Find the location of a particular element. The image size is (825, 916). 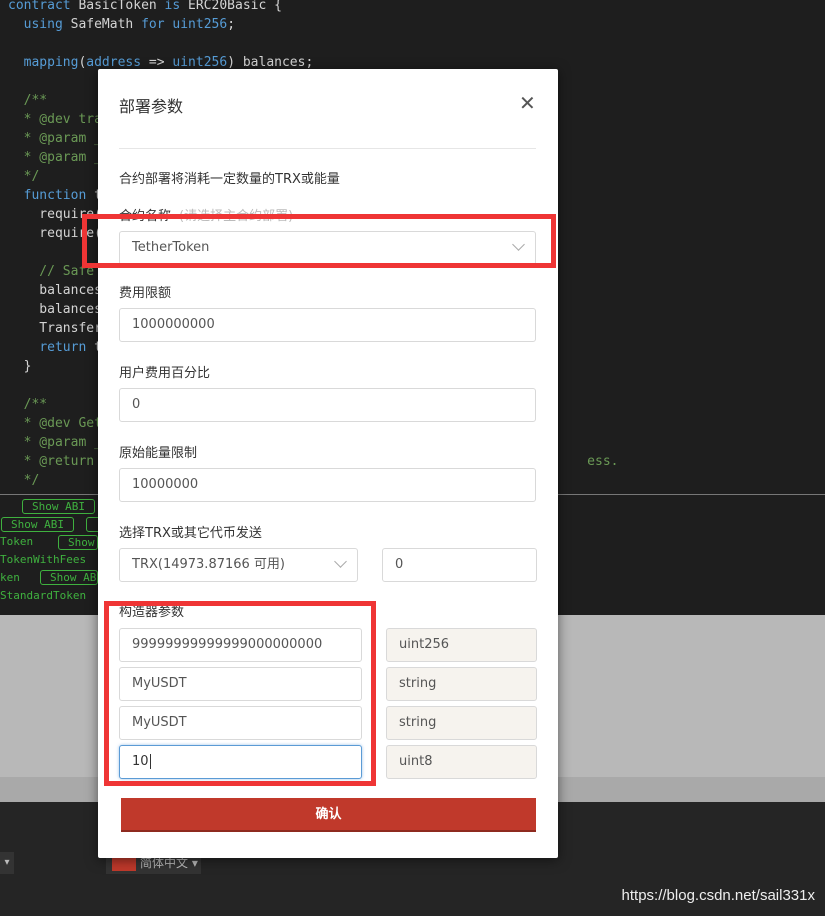

origin-energy-limit-label: 原始能量限制 is located at coordinates (158, 453).